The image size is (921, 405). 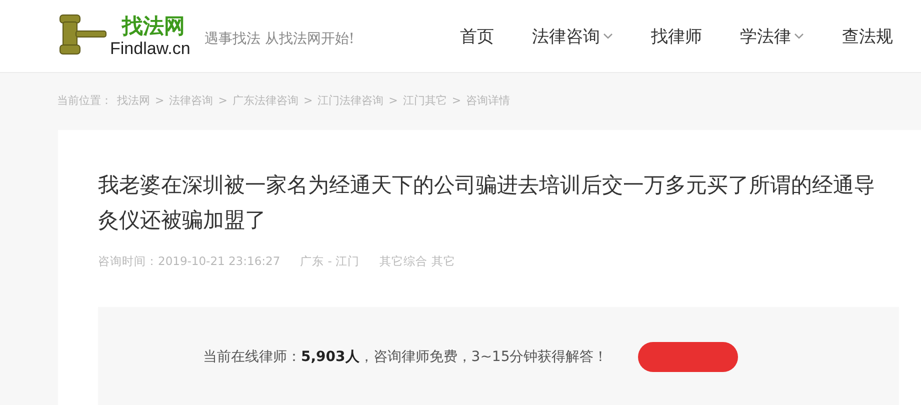 I want to click on question-region: 广东 - 江门, so click(x=330, y=261).